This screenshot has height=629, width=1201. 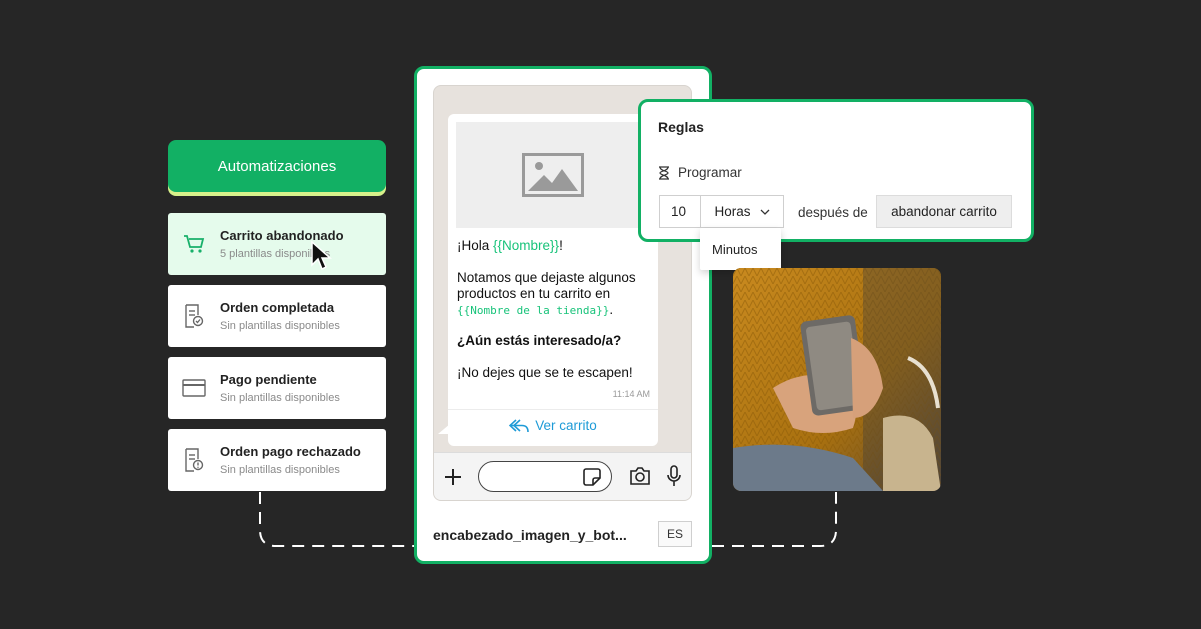 I want to click on after-label: después de, so click(x=833, y=212).